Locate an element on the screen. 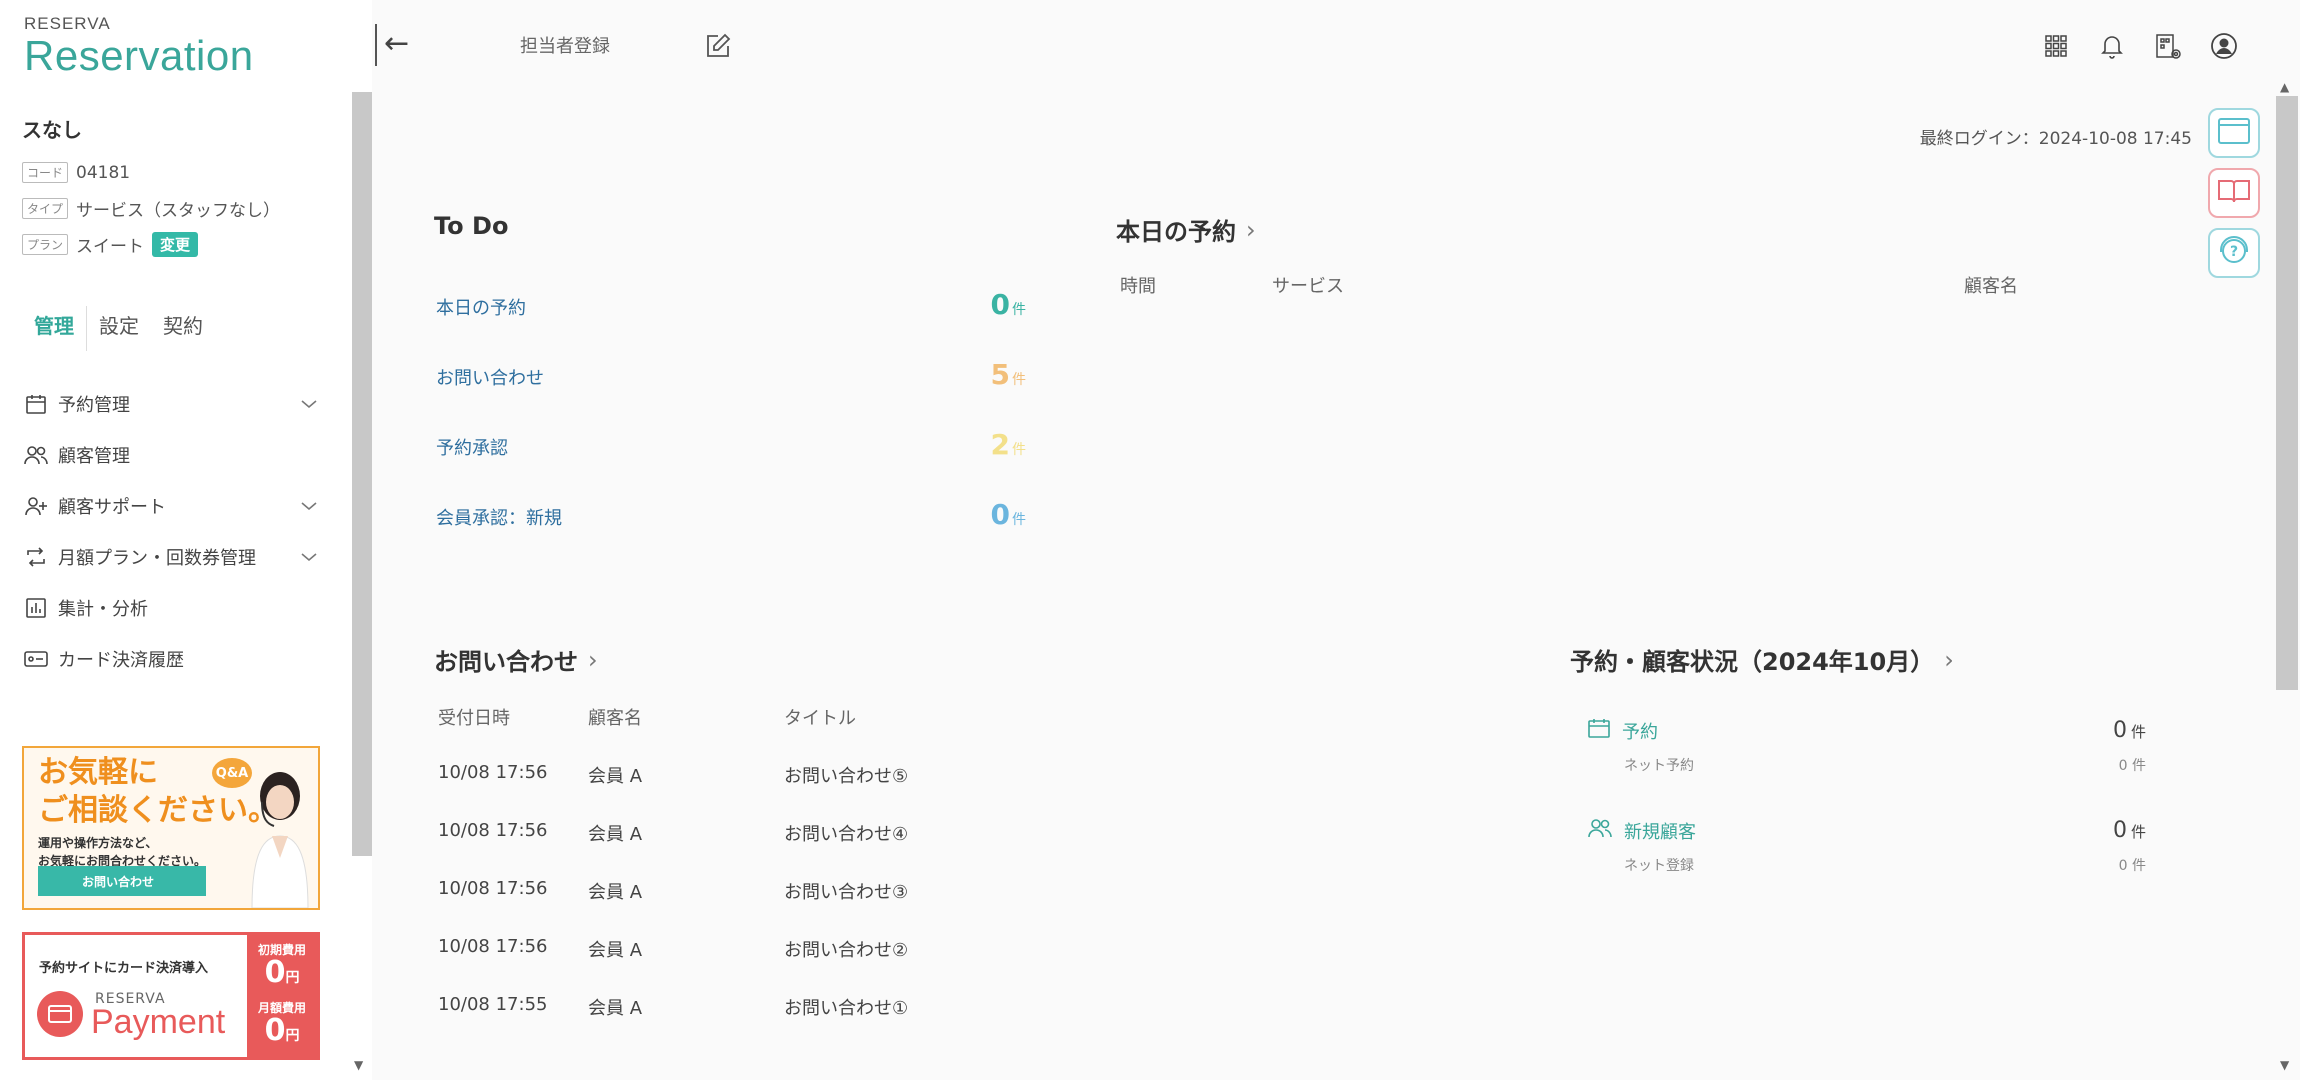 The height and width of the screenshot is (1080, 2300). todo-label: 会員承認：新規 is located at coordinates (499, 517).